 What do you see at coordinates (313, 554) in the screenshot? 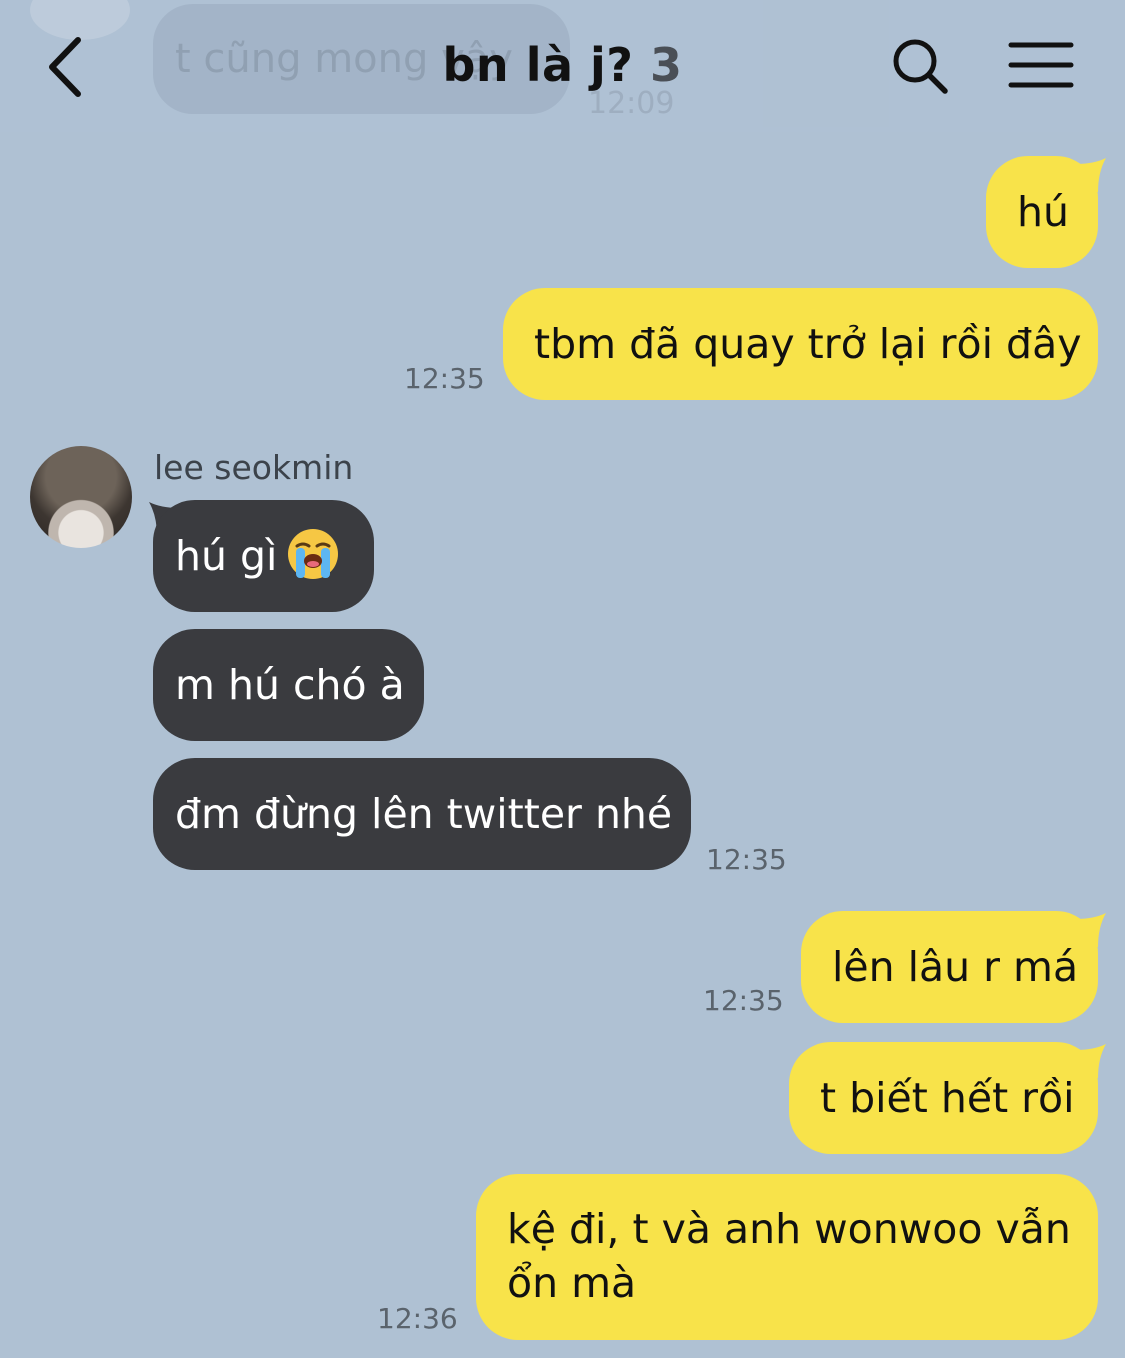
I see `loudly-crying-face-emoji` at bounding box center [313, 554].